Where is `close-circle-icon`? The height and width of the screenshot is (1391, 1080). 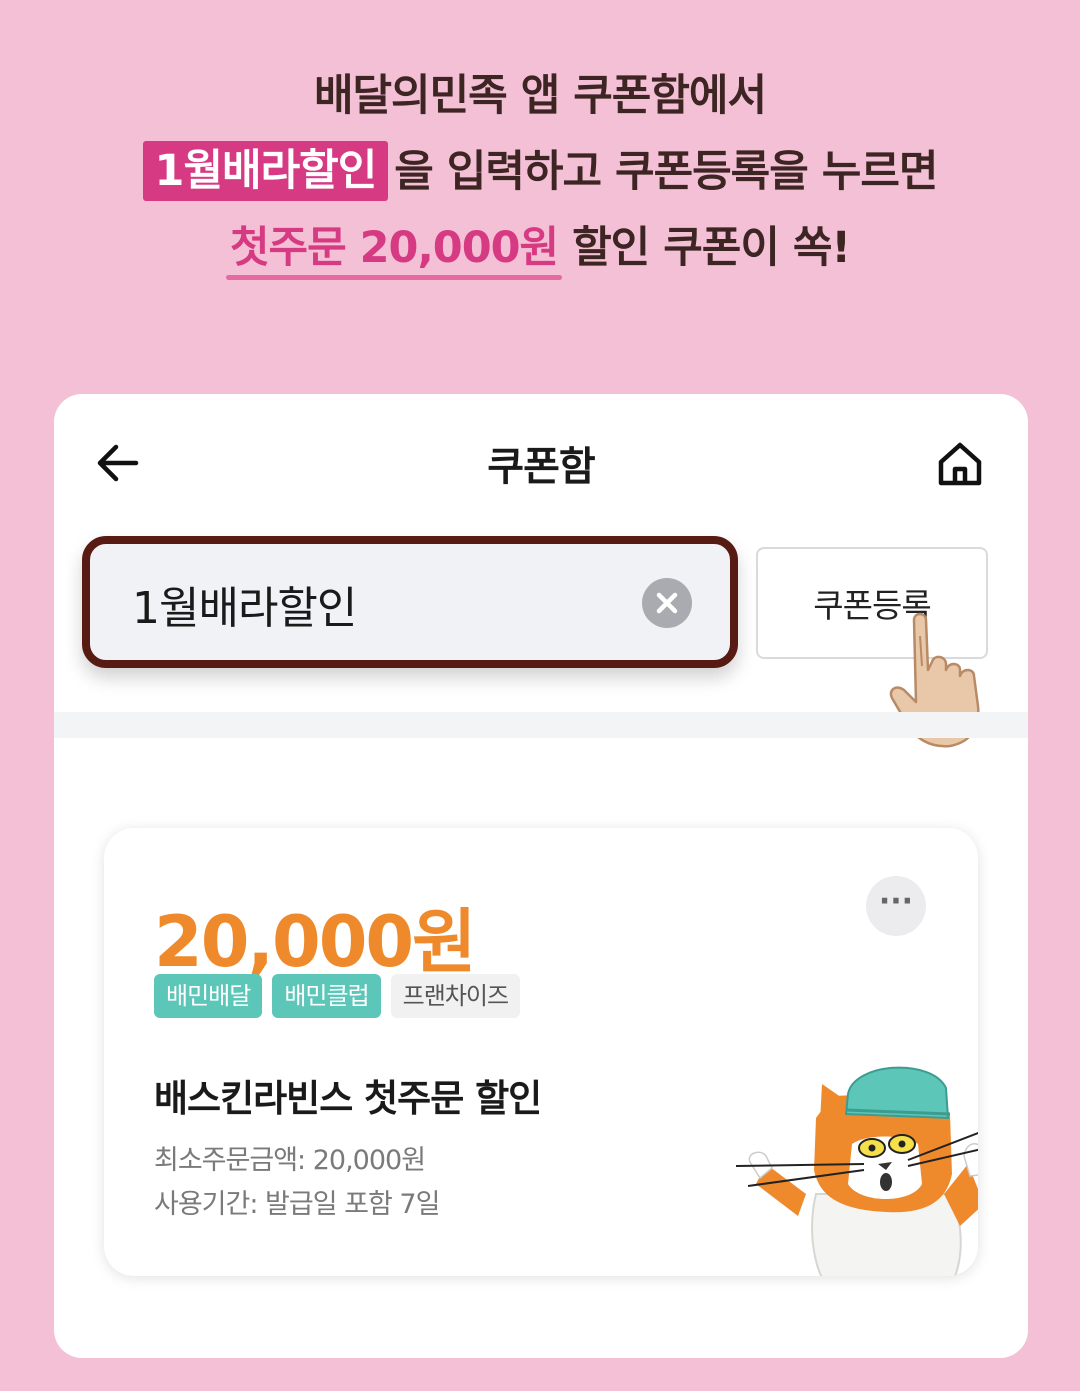
close-circle-icon is located at coordinates (667, 603).